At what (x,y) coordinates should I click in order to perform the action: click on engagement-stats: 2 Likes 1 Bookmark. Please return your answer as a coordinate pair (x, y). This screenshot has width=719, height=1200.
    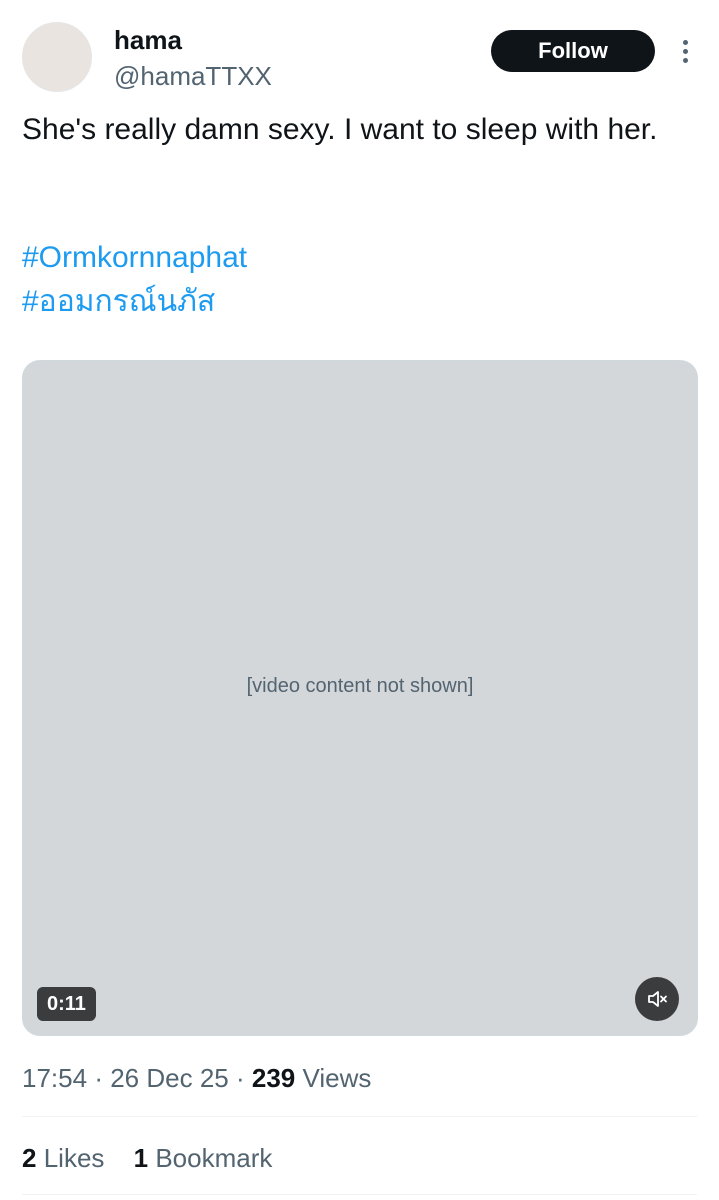
    Looking at the image, I should click on (147, 1158).